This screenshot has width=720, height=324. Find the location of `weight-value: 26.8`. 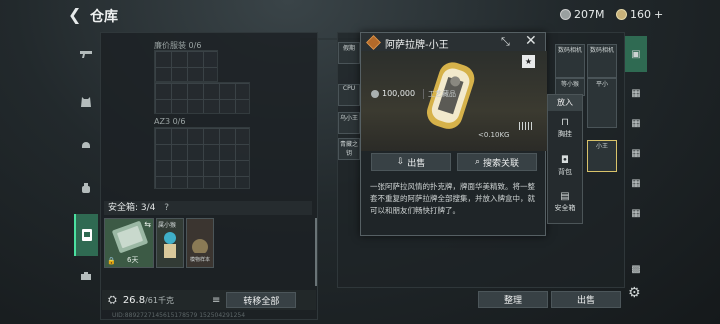

weight-value: 26.8 is located at coordinates (134, 300).